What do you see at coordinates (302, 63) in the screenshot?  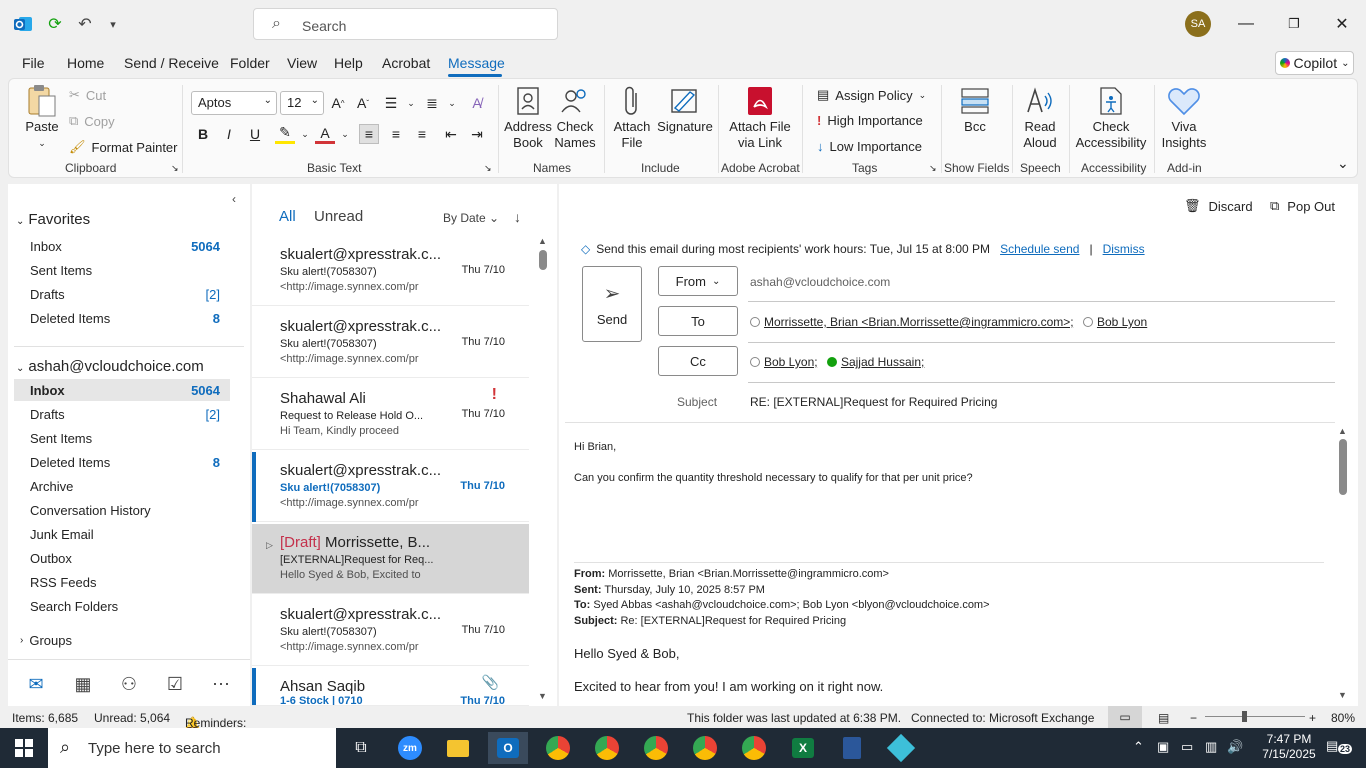 I see `tab-view: View` at bounding box center [302, 63].